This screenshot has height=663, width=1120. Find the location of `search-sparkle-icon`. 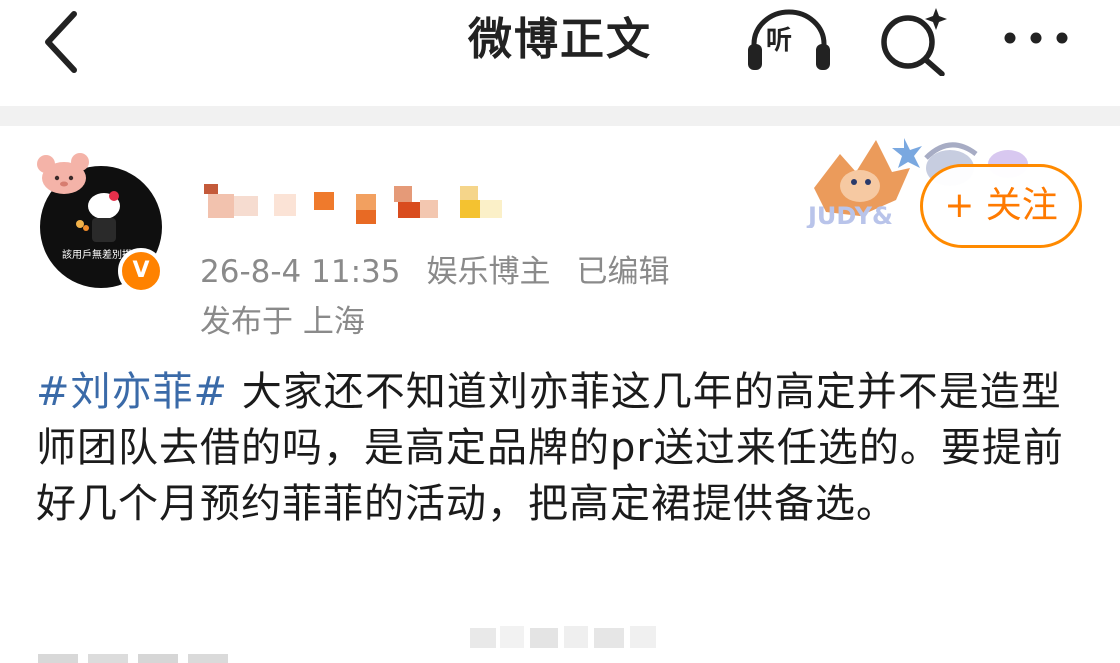

search-sparkle-icon is located at coordinates (914, 42).